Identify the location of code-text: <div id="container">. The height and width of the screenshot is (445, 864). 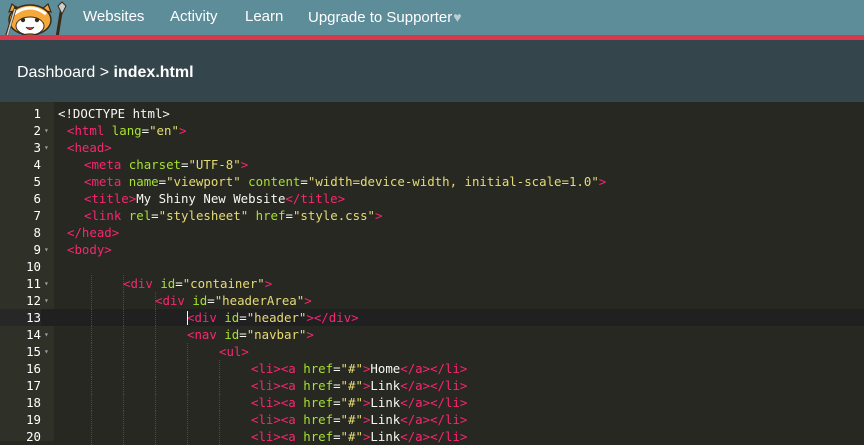
(198, 283).